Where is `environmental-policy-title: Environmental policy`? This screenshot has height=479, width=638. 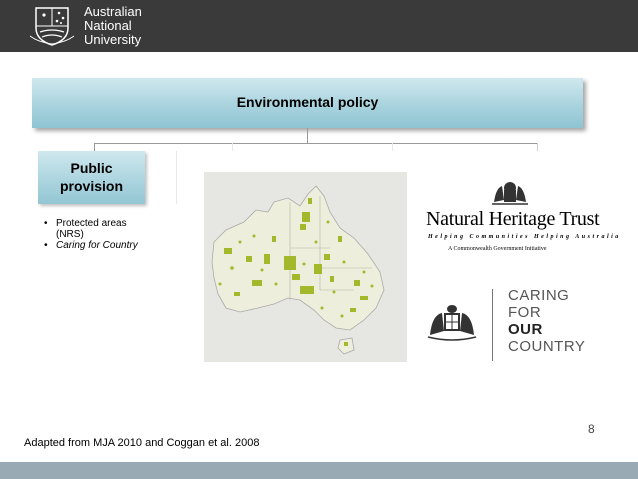
environmental-policy-title: Environmental policy is located at coordinates (307, 102).